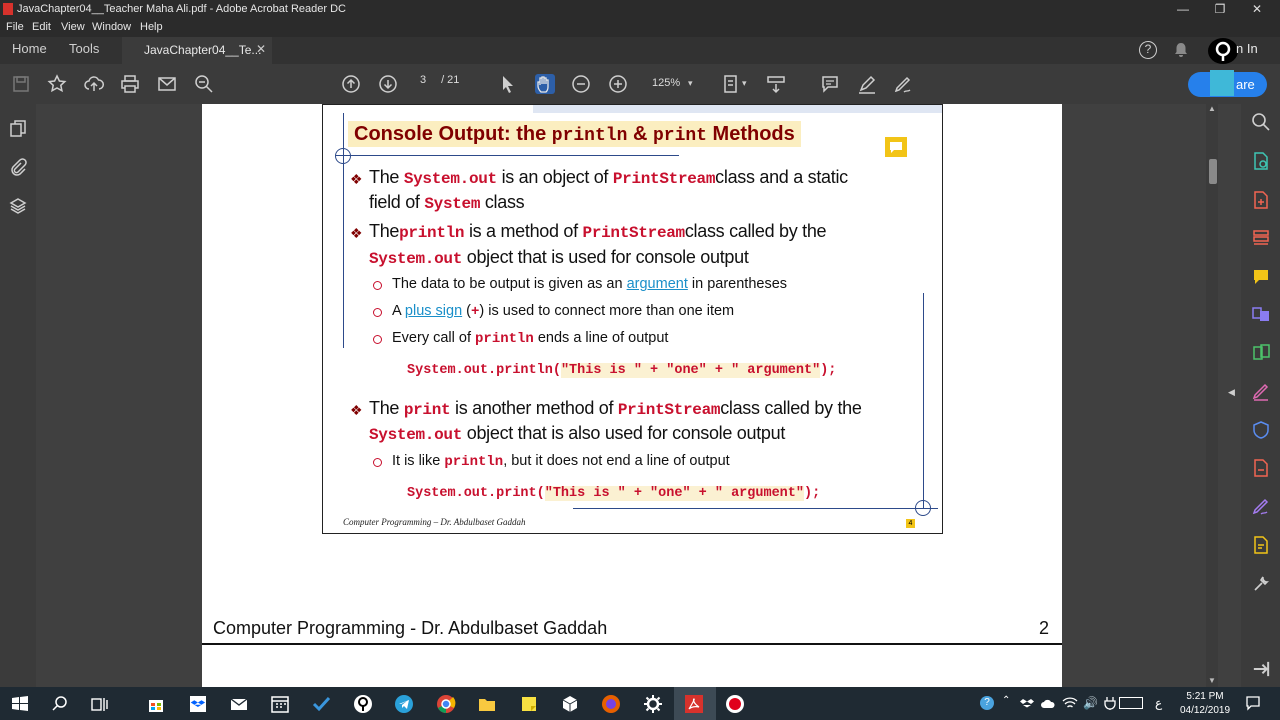 The height and width of the screenshot is (720, 1280). I want to click on plus-sign-link: plus sign, so click(433, 311).